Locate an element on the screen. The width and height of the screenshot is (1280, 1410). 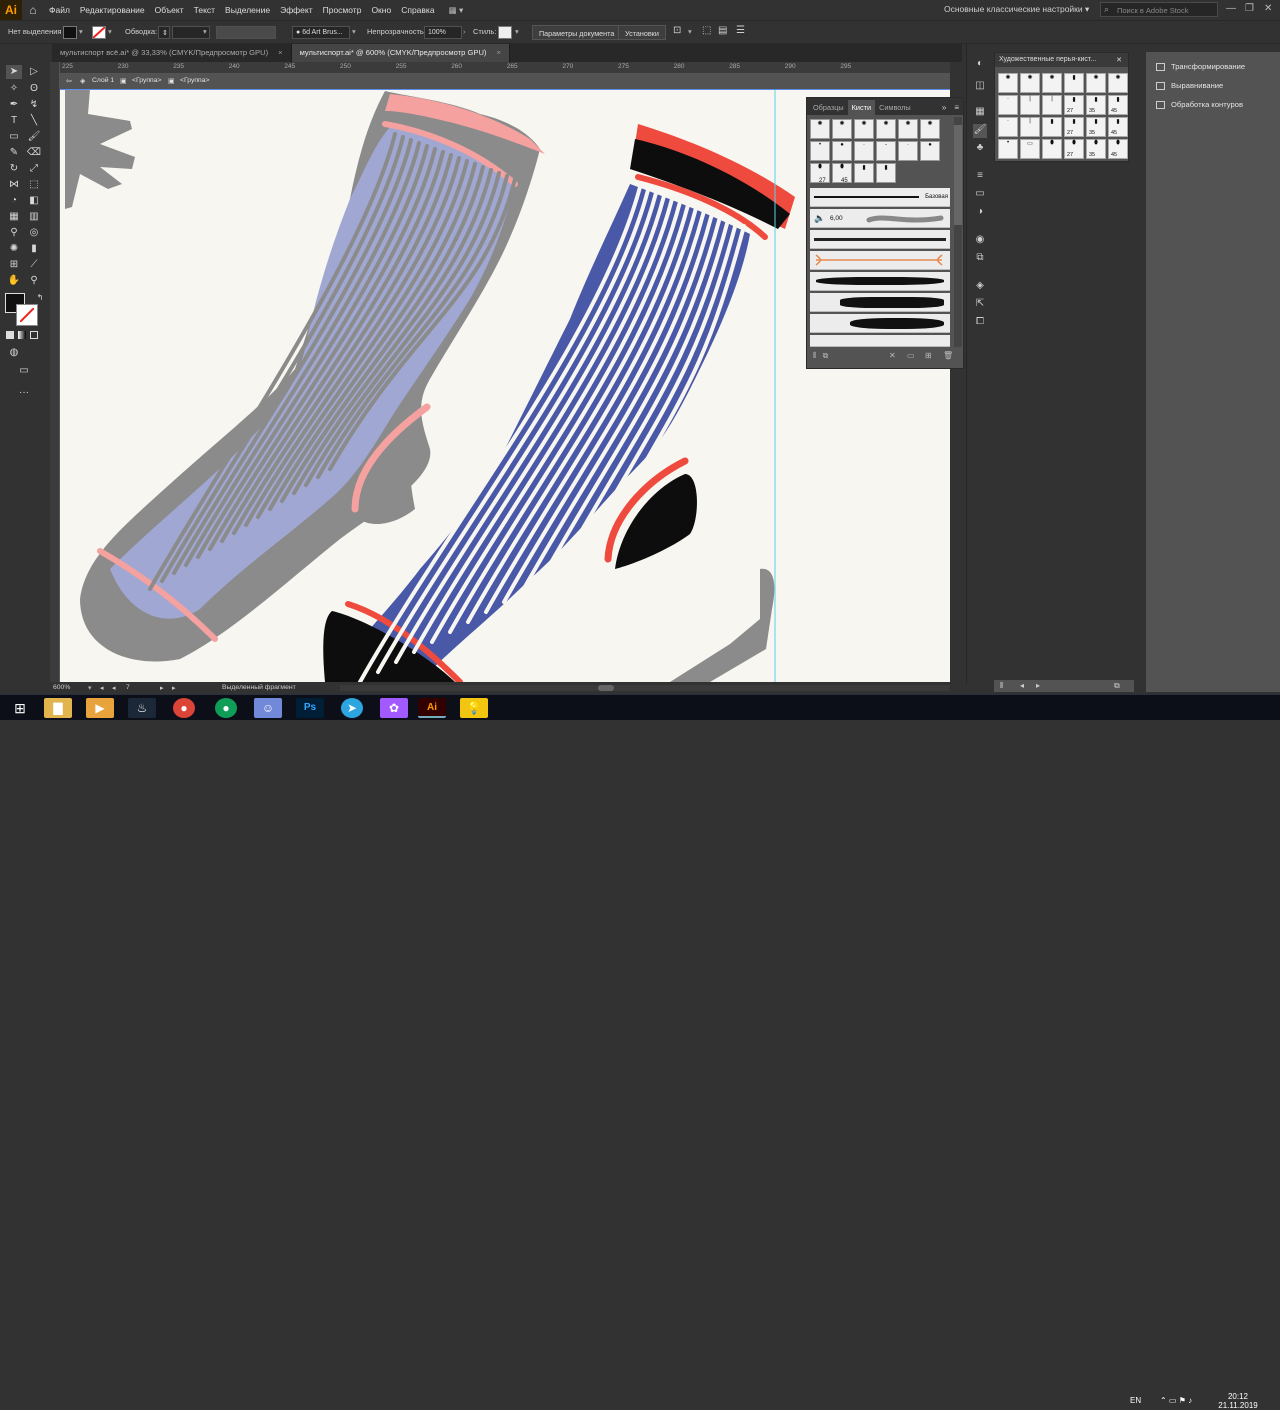
width-tool-icon: ⋈ is located at coordinates (14, 185).